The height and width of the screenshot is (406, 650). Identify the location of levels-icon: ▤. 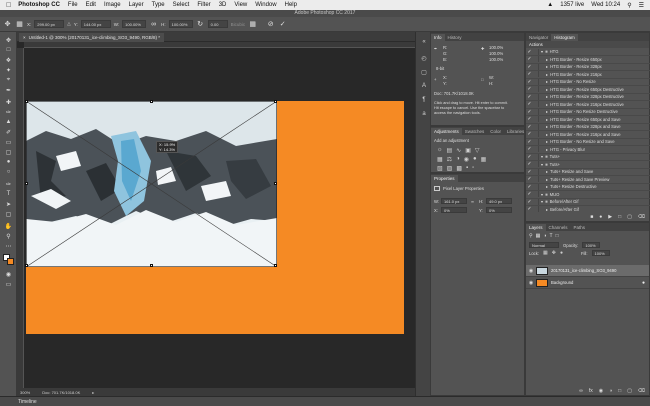
(450, 150).